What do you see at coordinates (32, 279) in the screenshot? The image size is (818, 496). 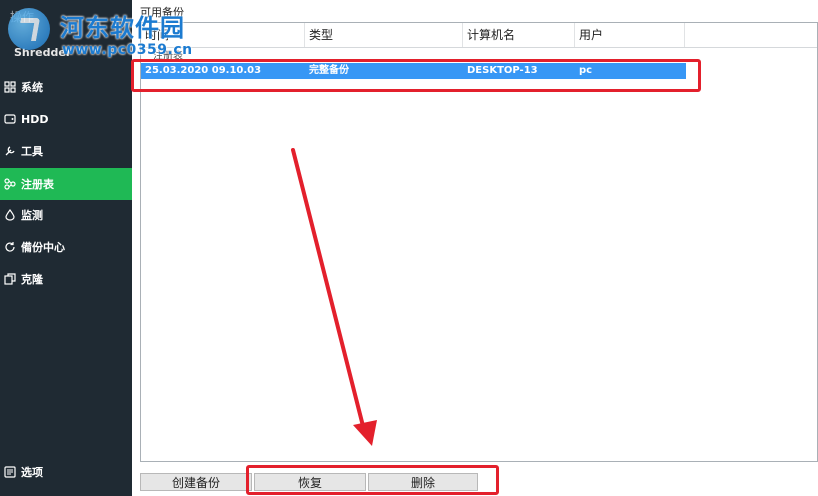 I see `sidebar-item-label: 克隆` at bounding box center [32, 279].